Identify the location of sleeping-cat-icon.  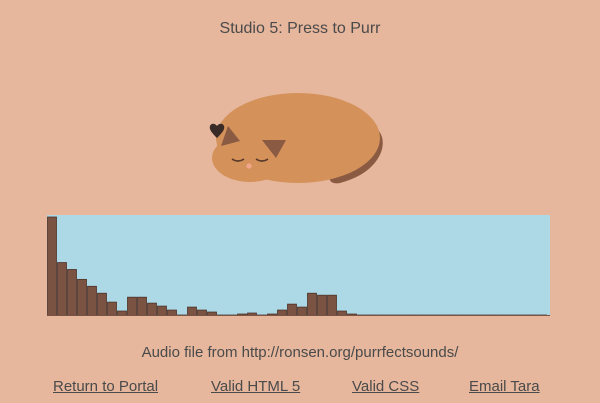
(297, 138).